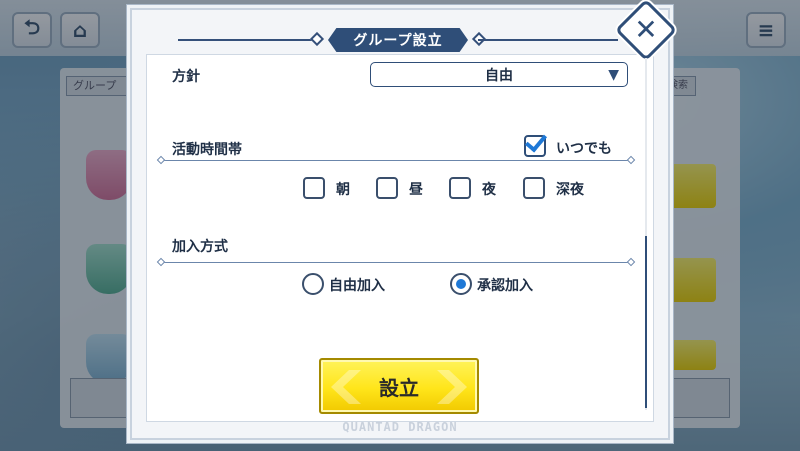 The image size is (800, 451). What do you see at coordinates (584, 149) in the screenshot?
I see `anytime-label: いつでも` at bounding box center [584, 149].